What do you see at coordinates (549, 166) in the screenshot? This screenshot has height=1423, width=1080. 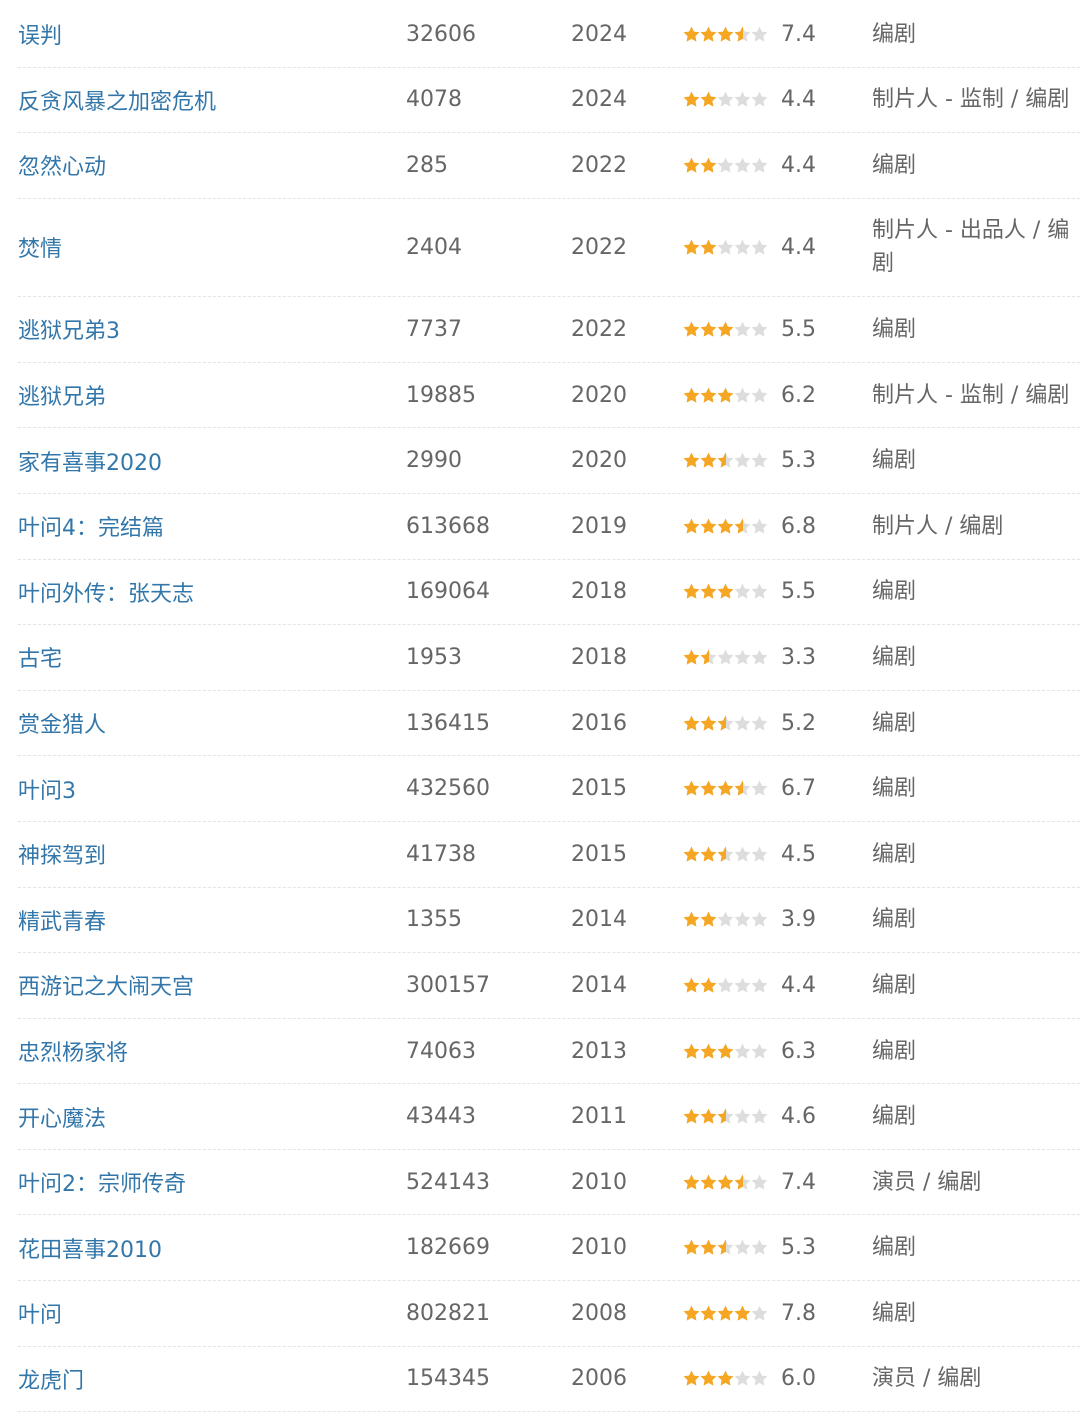 I see `work-row: 忽然心动 285 2022 4.4 编剧` at bounding box center [549, 166].